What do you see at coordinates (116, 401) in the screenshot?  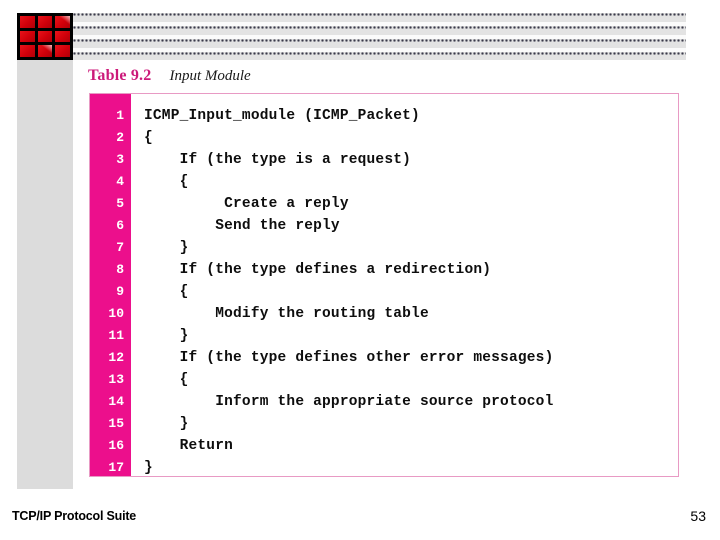 I see `line-number: 14` at bounding box center [116, 401].